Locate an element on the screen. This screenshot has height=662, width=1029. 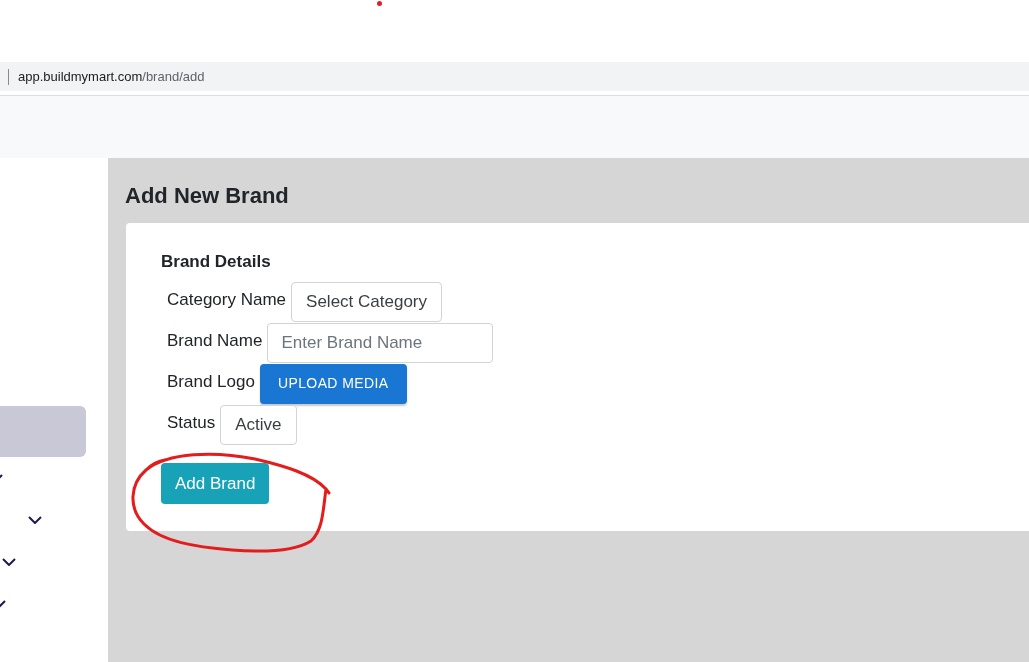
field-label: Category Name is located at coordinates (227, 299).